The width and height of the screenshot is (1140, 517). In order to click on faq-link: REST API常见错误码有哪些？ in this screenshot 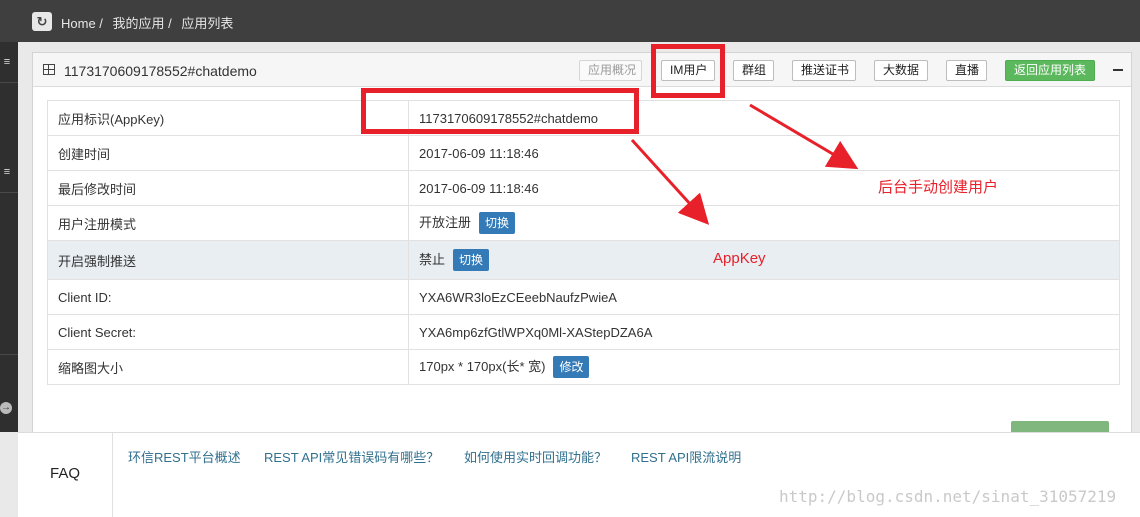, I will do `click(351, 456)`.